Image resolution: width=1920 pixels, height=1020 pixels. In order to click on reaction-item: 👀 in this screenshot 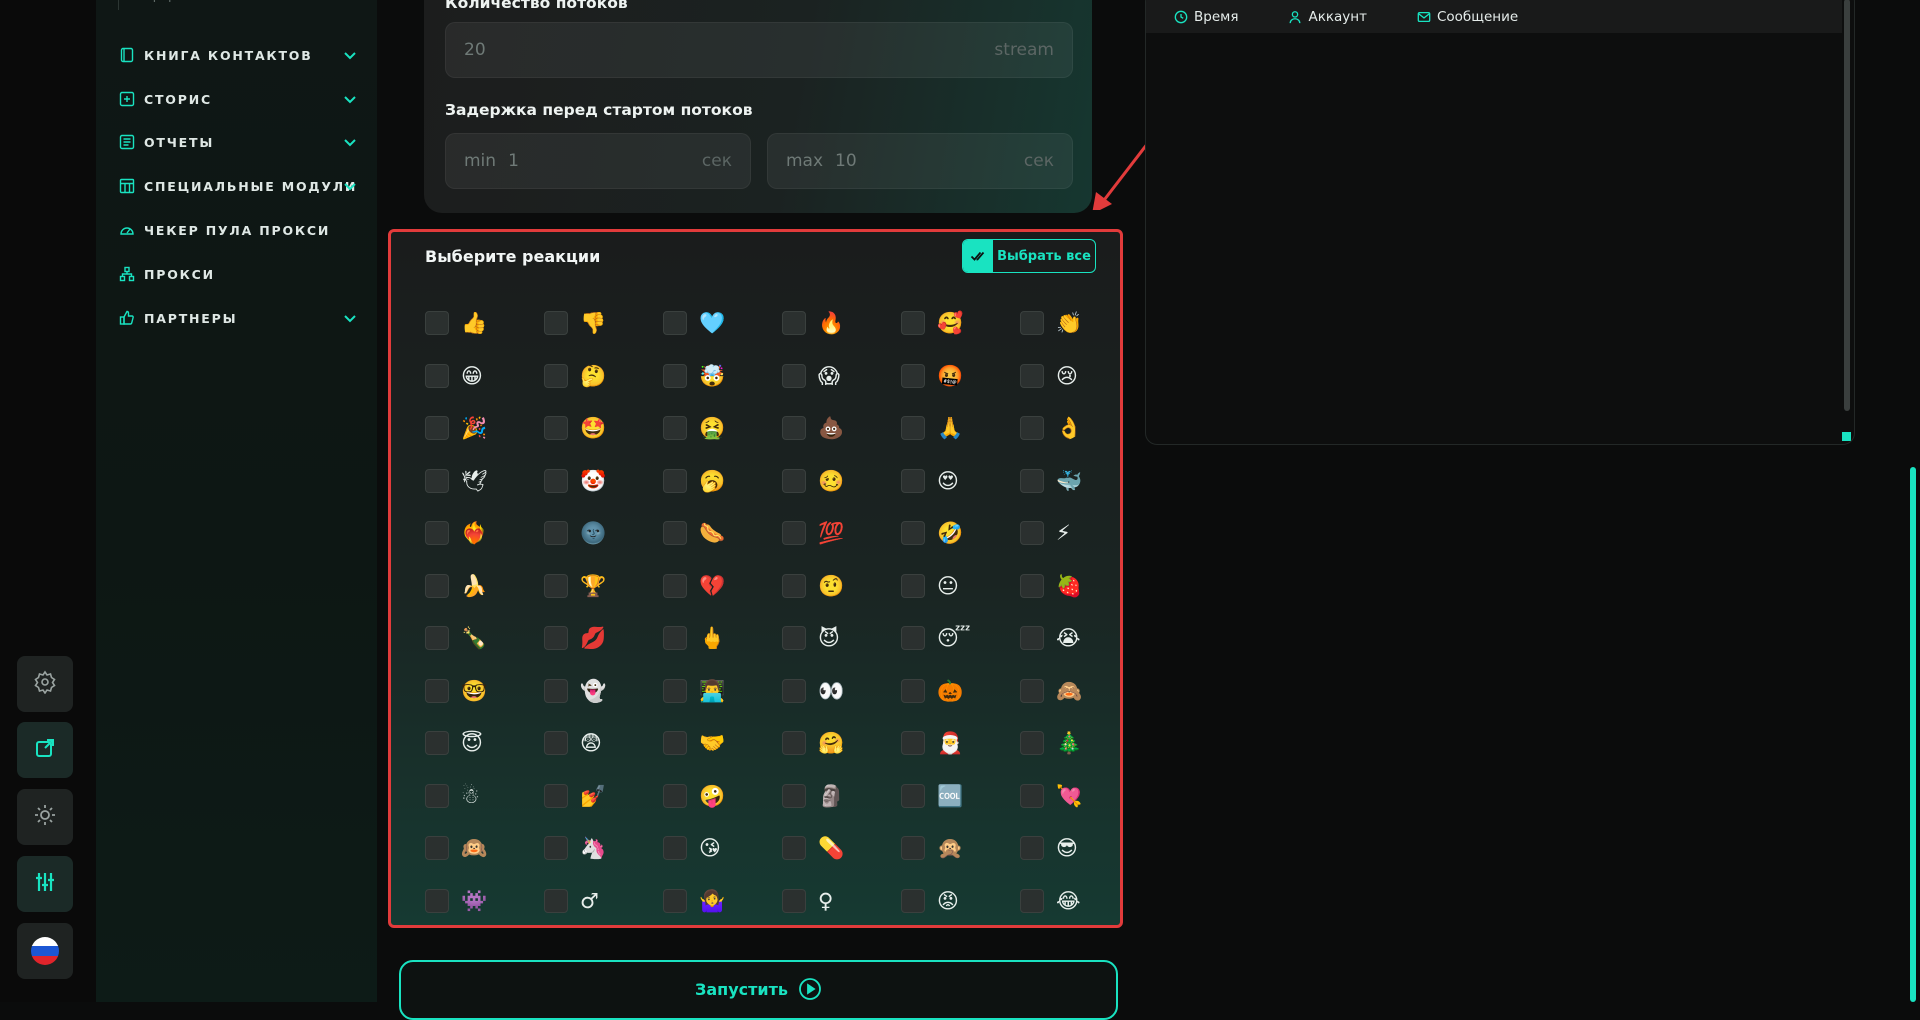, I will do `click(841, 690)`.